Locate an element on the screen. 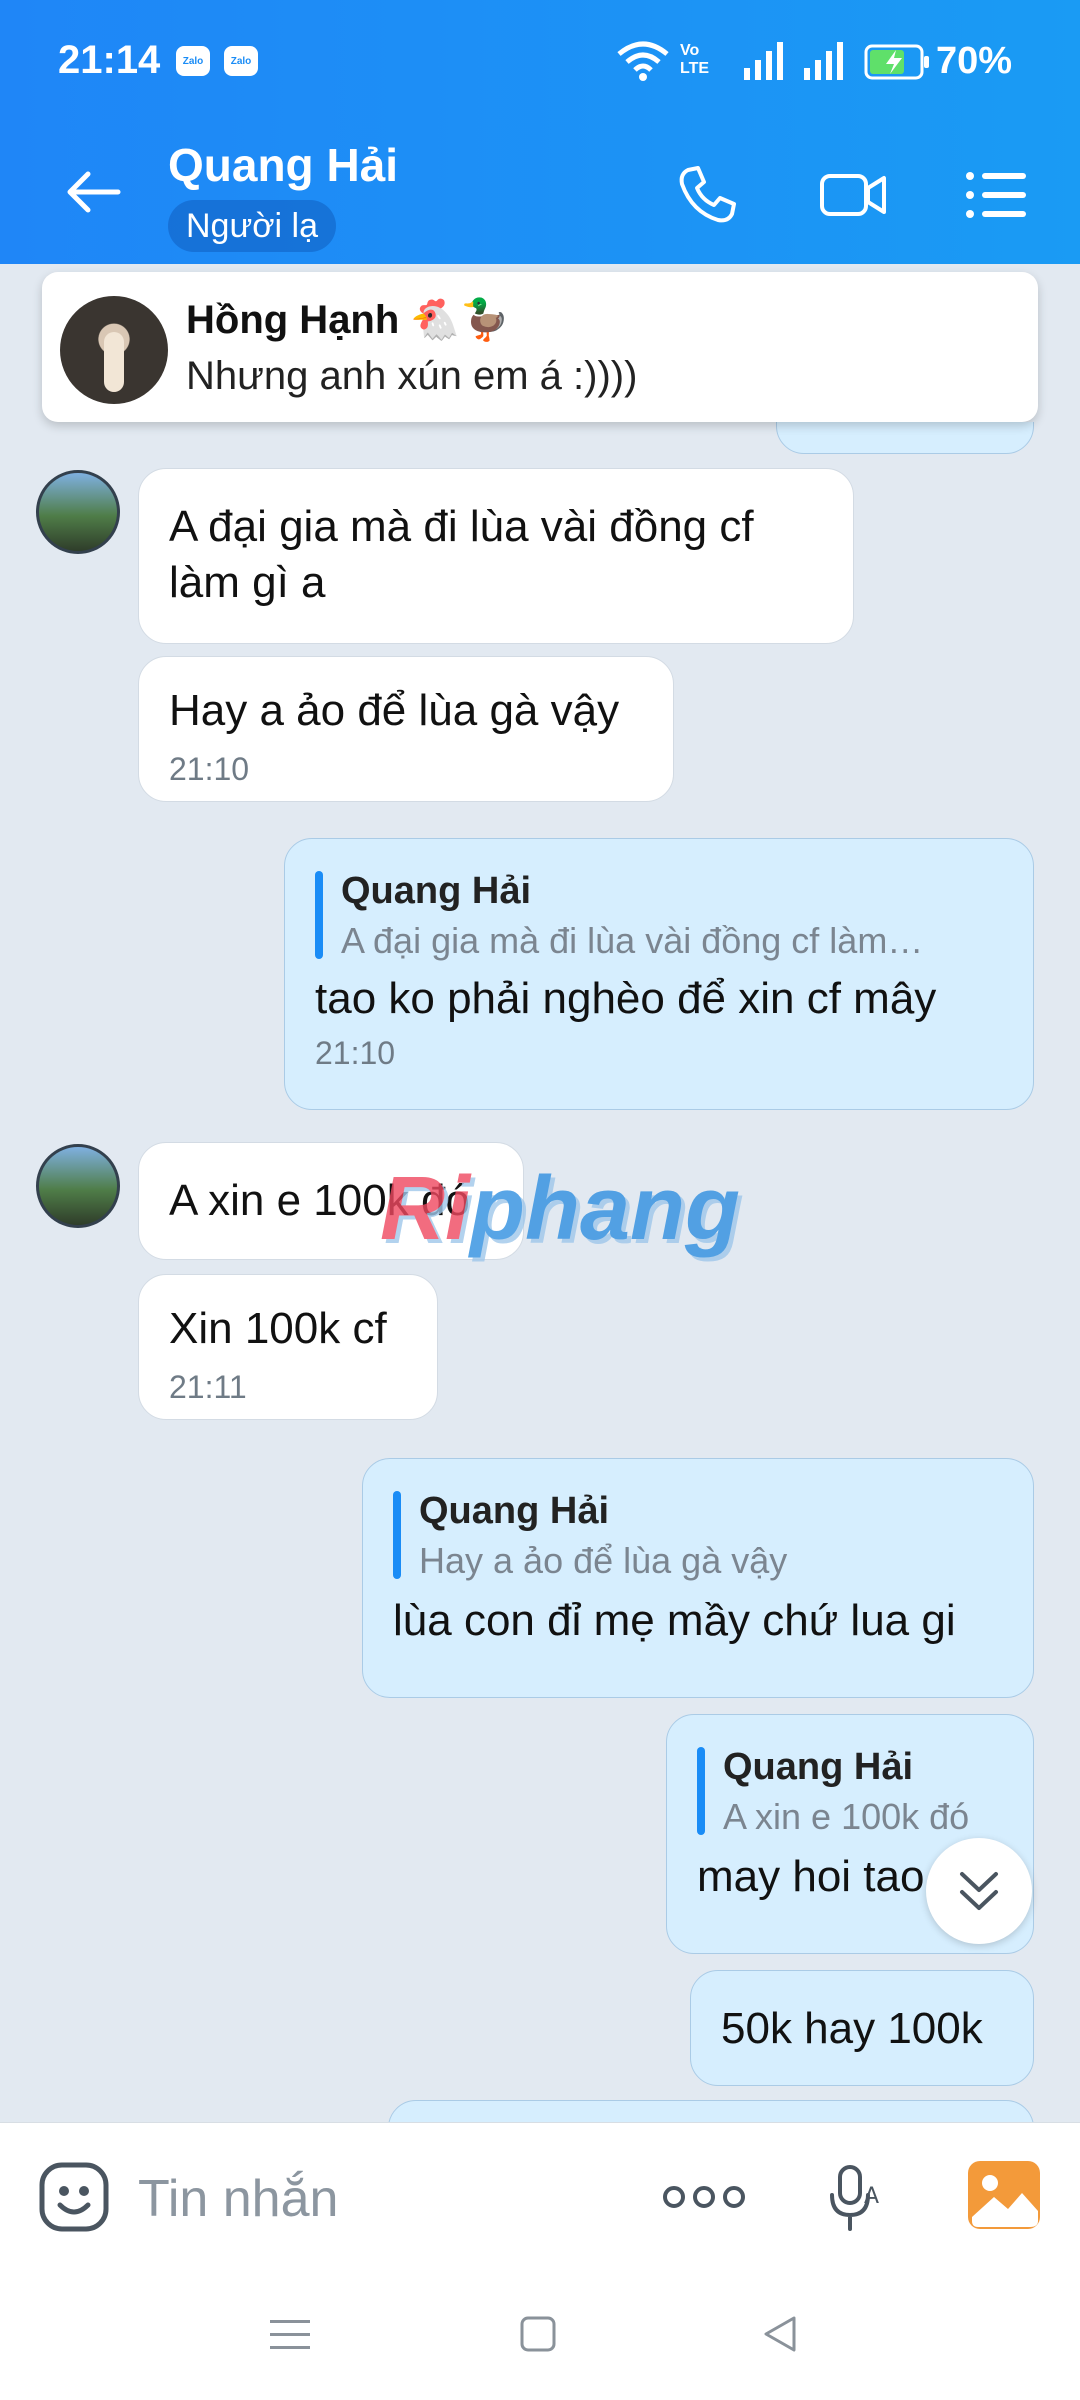 The height and width of the screenshot is (2400, 1080). pinned-sender: Hồng Hạnh 🐔🦆 is located at coordinates (348, 320).